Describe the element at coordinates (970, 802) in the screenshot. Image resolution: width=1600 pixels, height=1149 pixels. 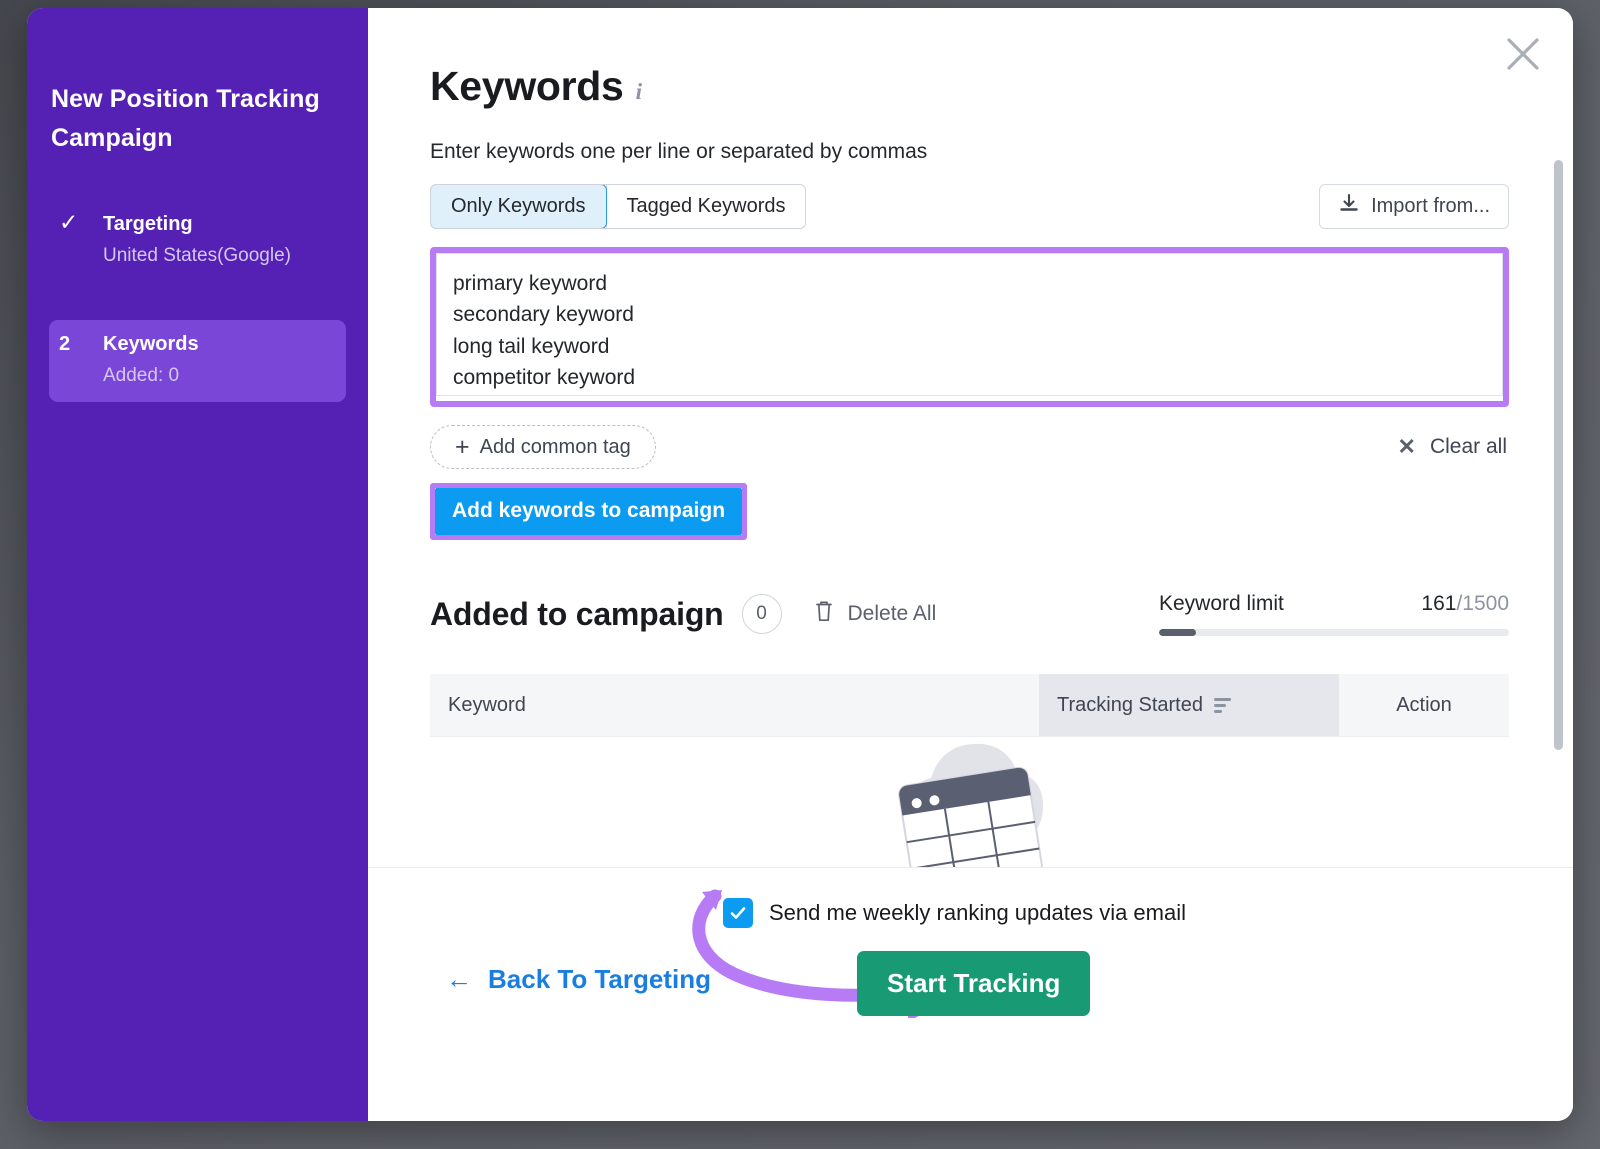
I see `empty-state-illustration` at that location.